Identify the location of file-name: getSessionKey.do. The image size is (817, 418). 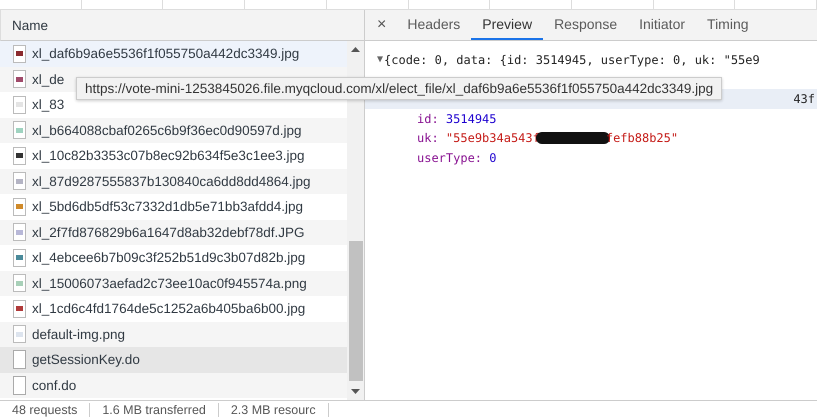
(86, 360).